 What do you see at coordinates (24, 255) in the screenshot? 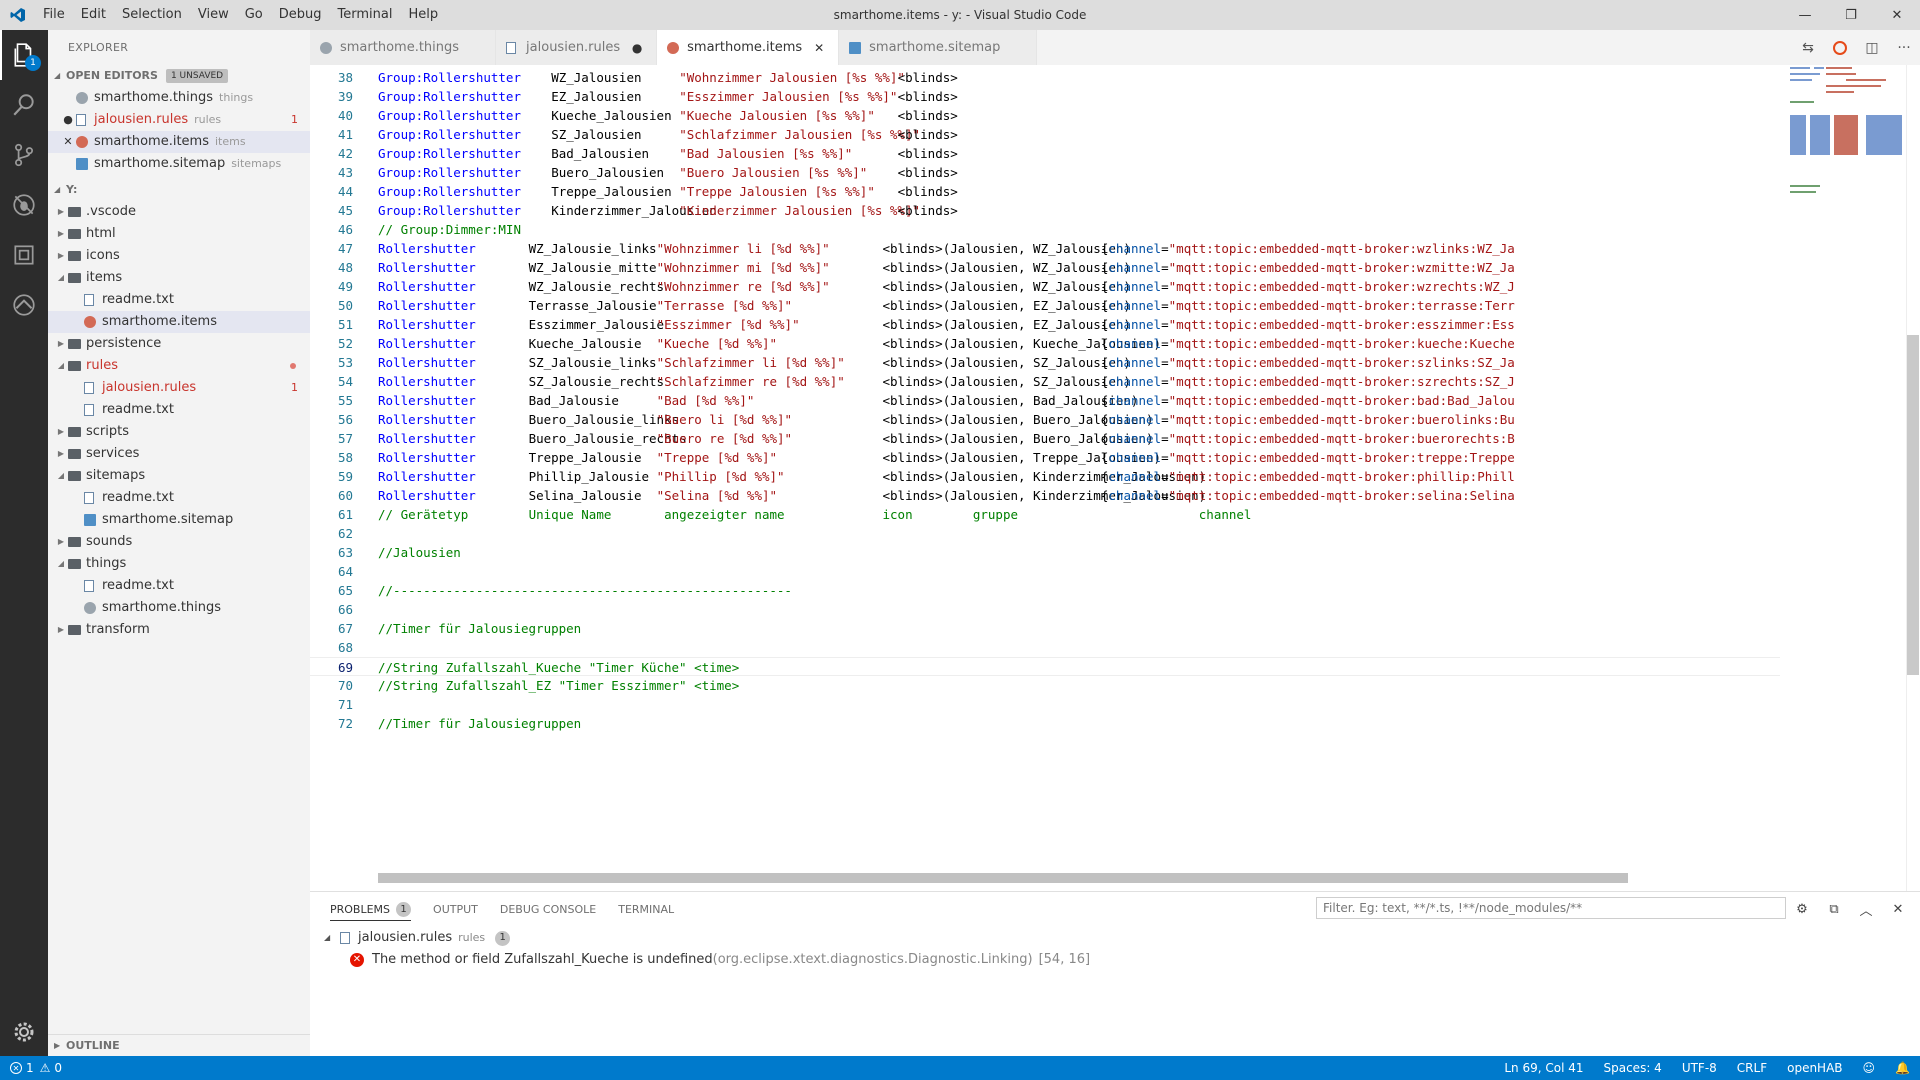
I see `extensions-icon` at bounding box center [24, 255].